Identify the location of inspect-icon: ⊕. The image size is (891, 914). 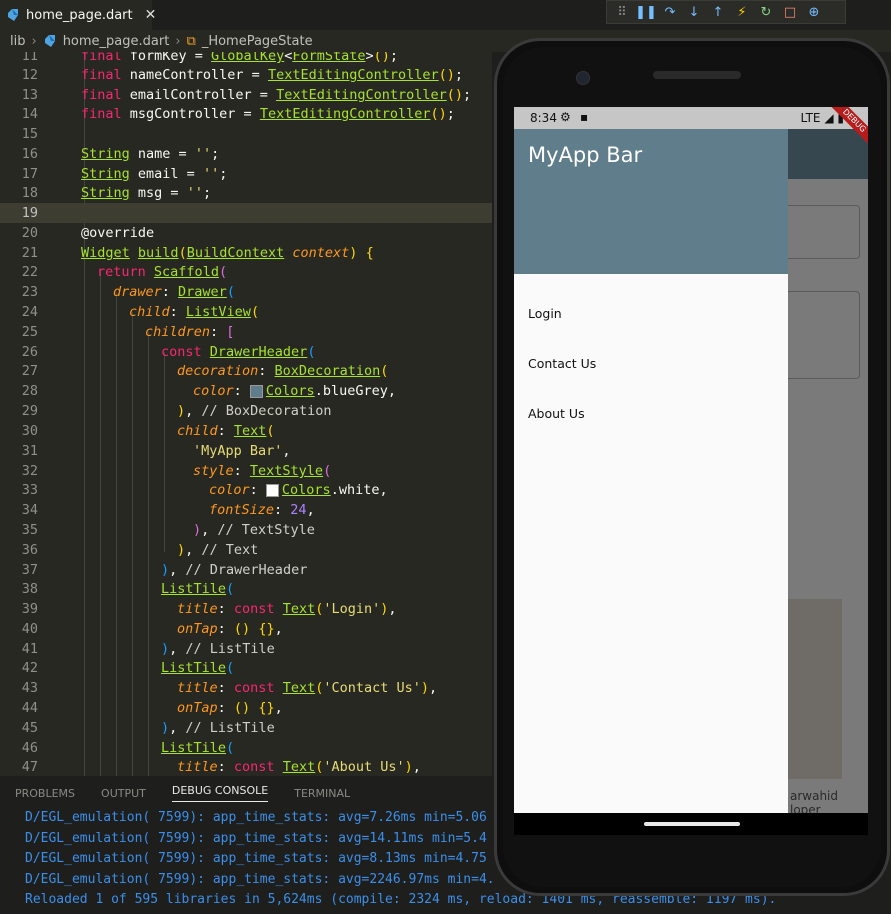
(814, 12).